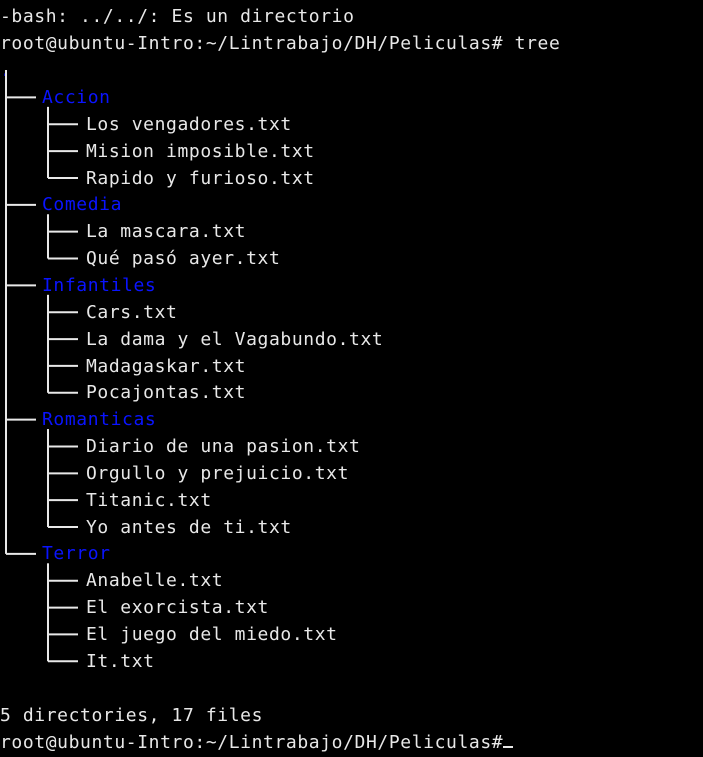  Describe the element at coordinates (82, 205) in the screenshot. I see `tree-dir-1: Comedia` at that location.